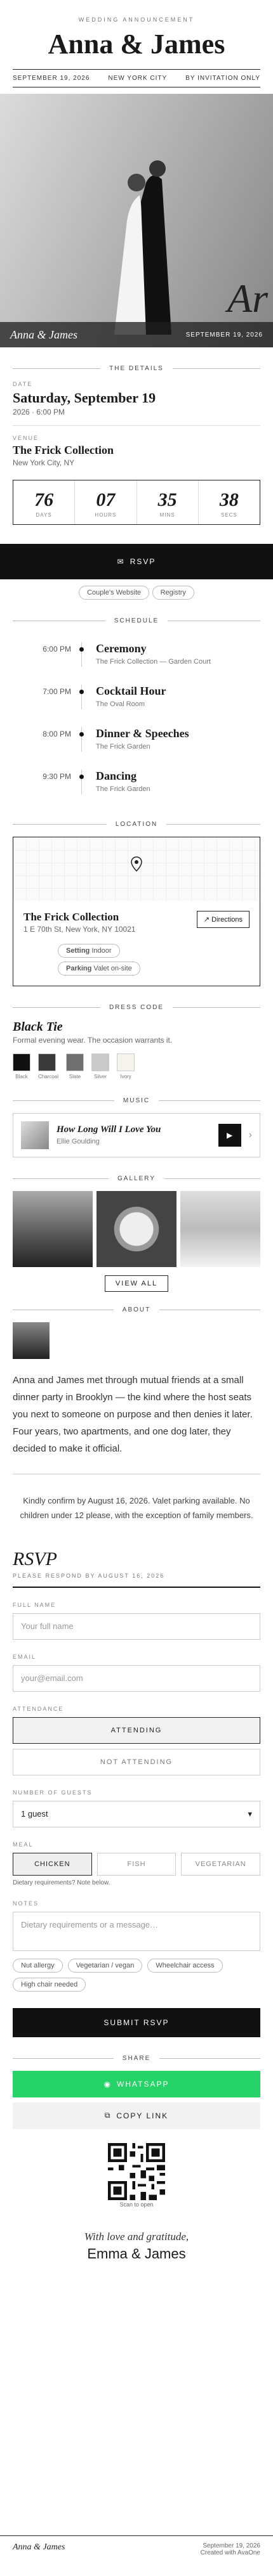  What do you see at coordinates (136, 869) in the screenshot?
I see `map` at bounding box center [136, 869].